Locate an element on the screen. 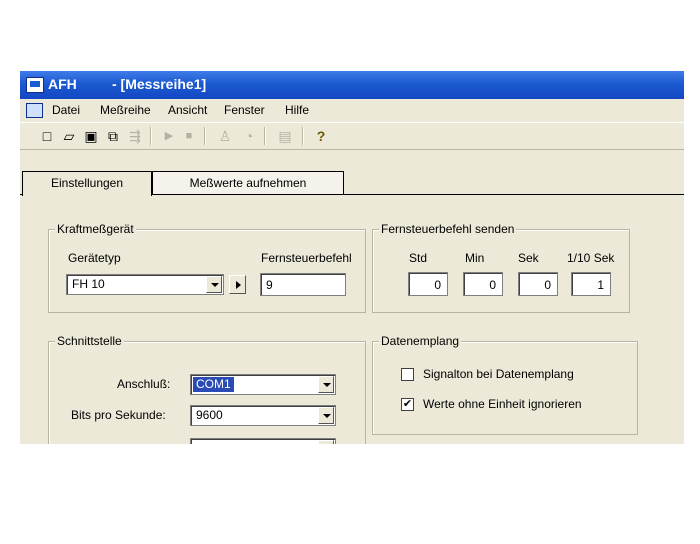  ignore-unit-checkbox: ✔ is located at coordinates (407, 404).